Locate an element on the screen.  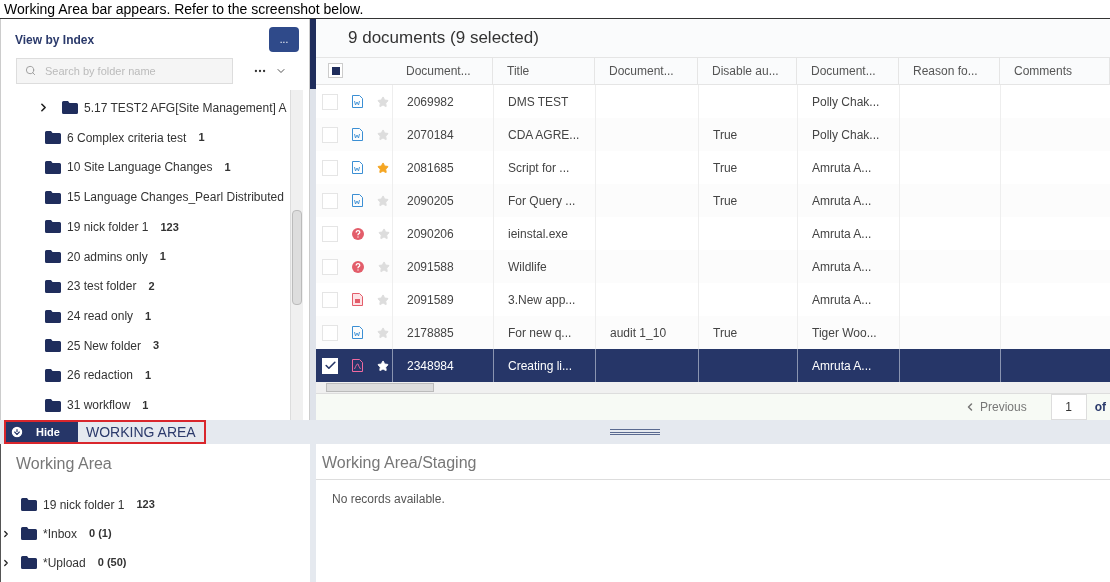
folder-name: *Inbox is located at coordinates (60, 533).